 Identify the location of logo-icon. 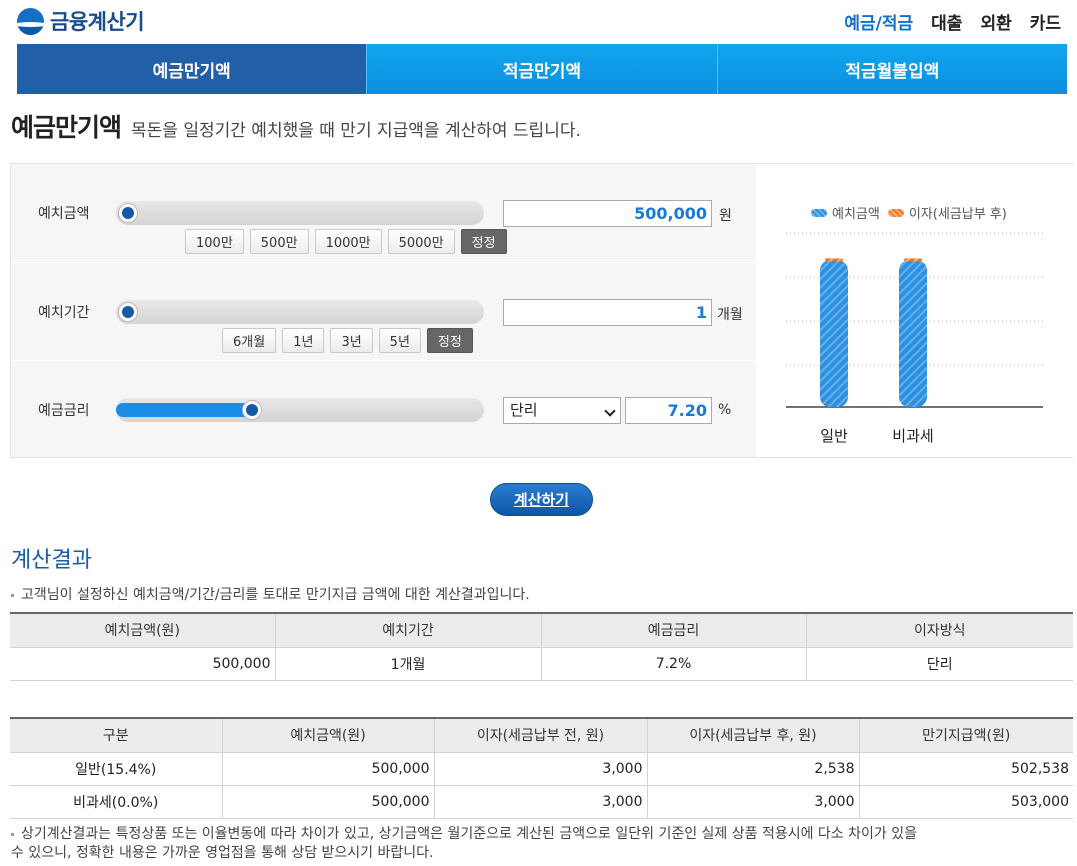
(30, 21).